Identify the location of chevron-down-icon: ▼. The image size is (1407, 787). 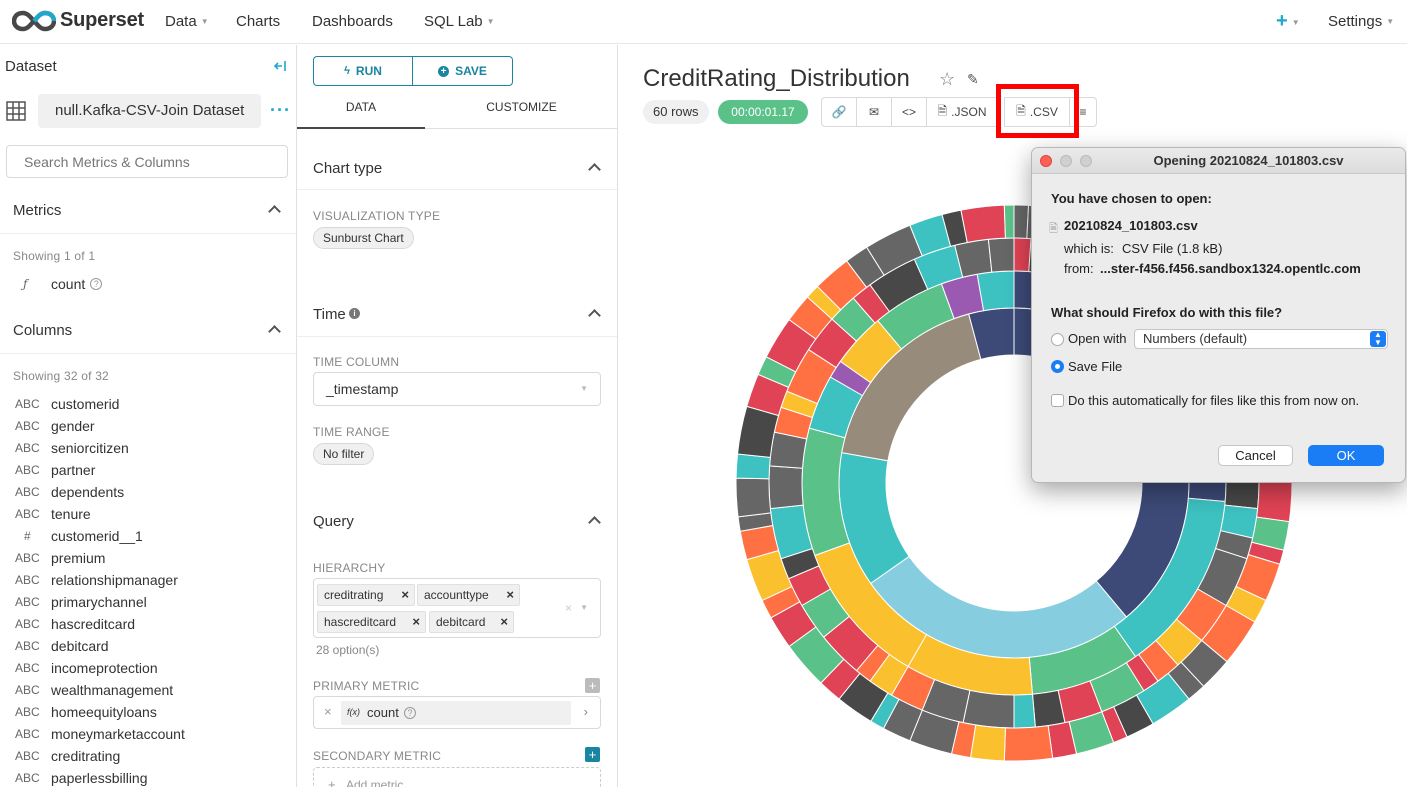
(584, 388).